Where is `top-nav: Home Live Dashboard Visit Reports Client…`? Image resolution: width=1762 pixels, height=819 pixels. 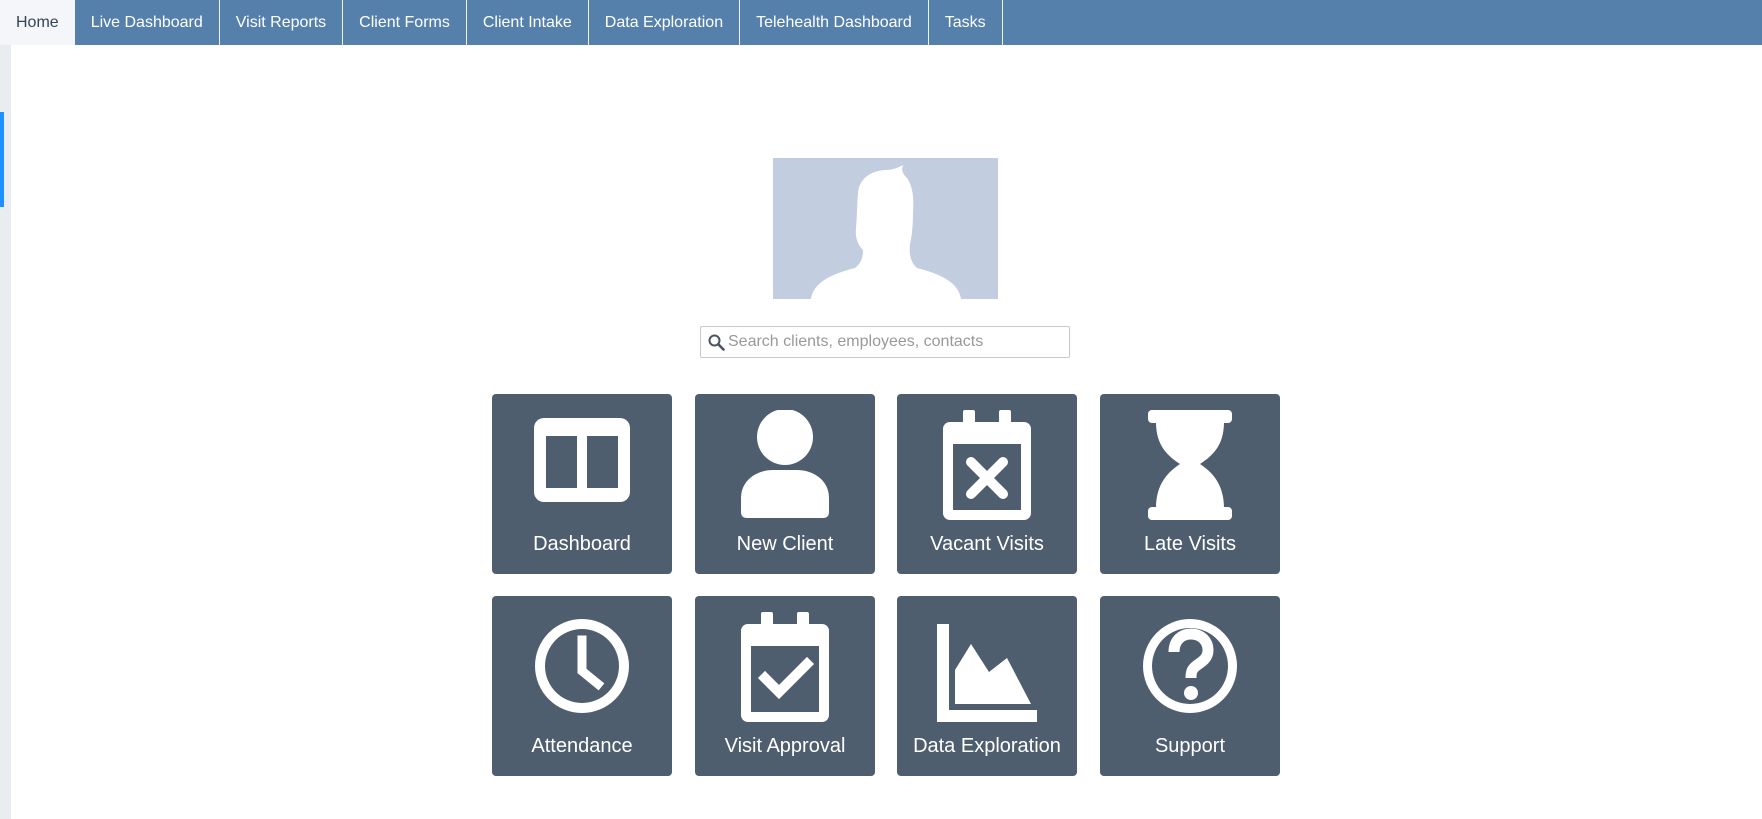
top-nav: Home Live Dashboard Visit Reports Client… is located at coordinates (881, 22).